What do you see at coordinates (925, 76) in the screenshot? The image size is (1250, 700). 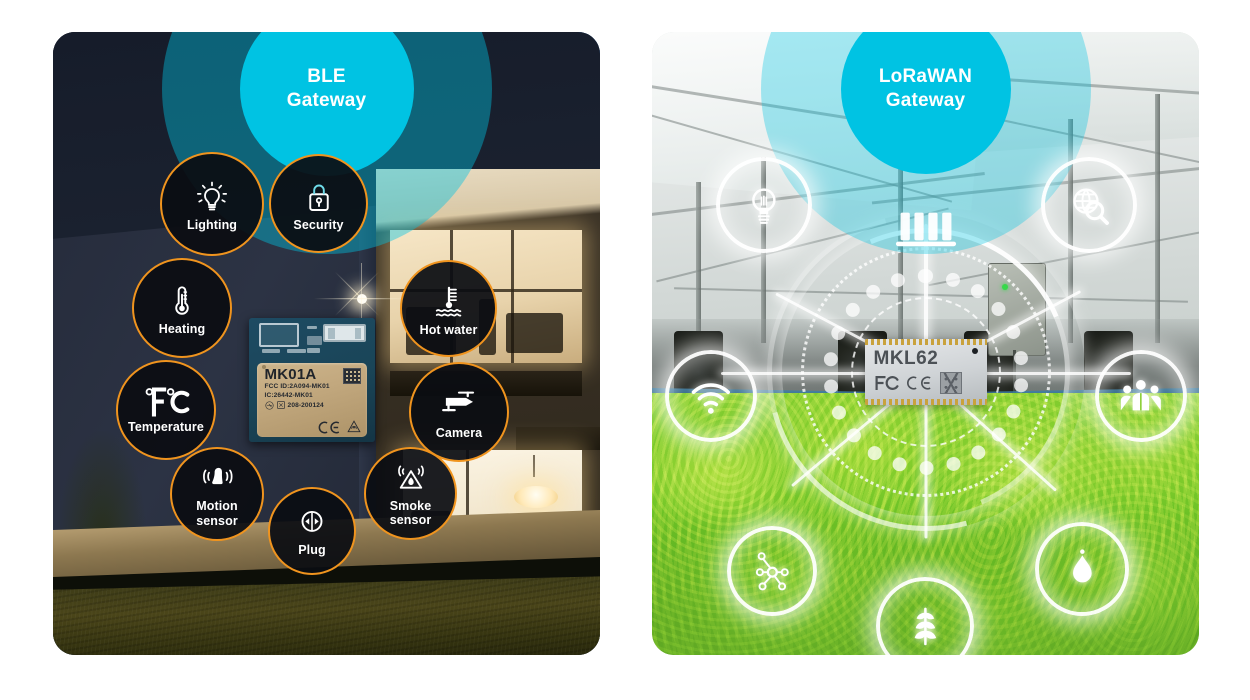 I see `gateway-title-line1: LoRaWAN` at bounding box center [925, 76].